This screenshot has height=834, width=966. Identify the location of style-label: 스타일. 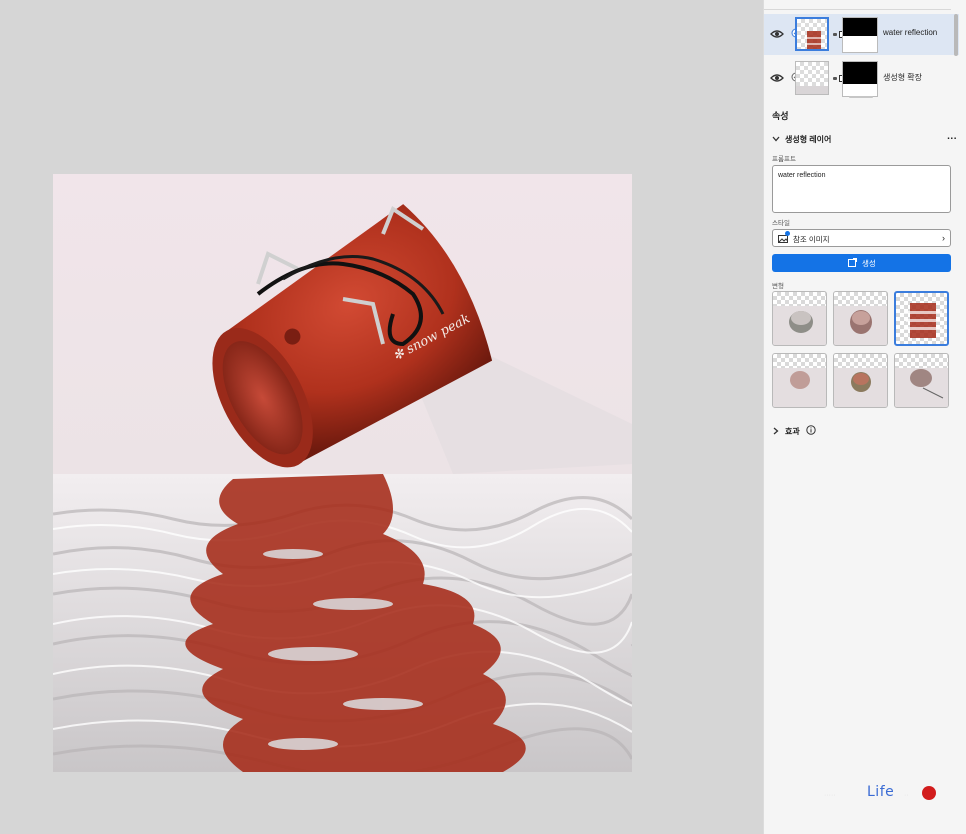
(781, 223).